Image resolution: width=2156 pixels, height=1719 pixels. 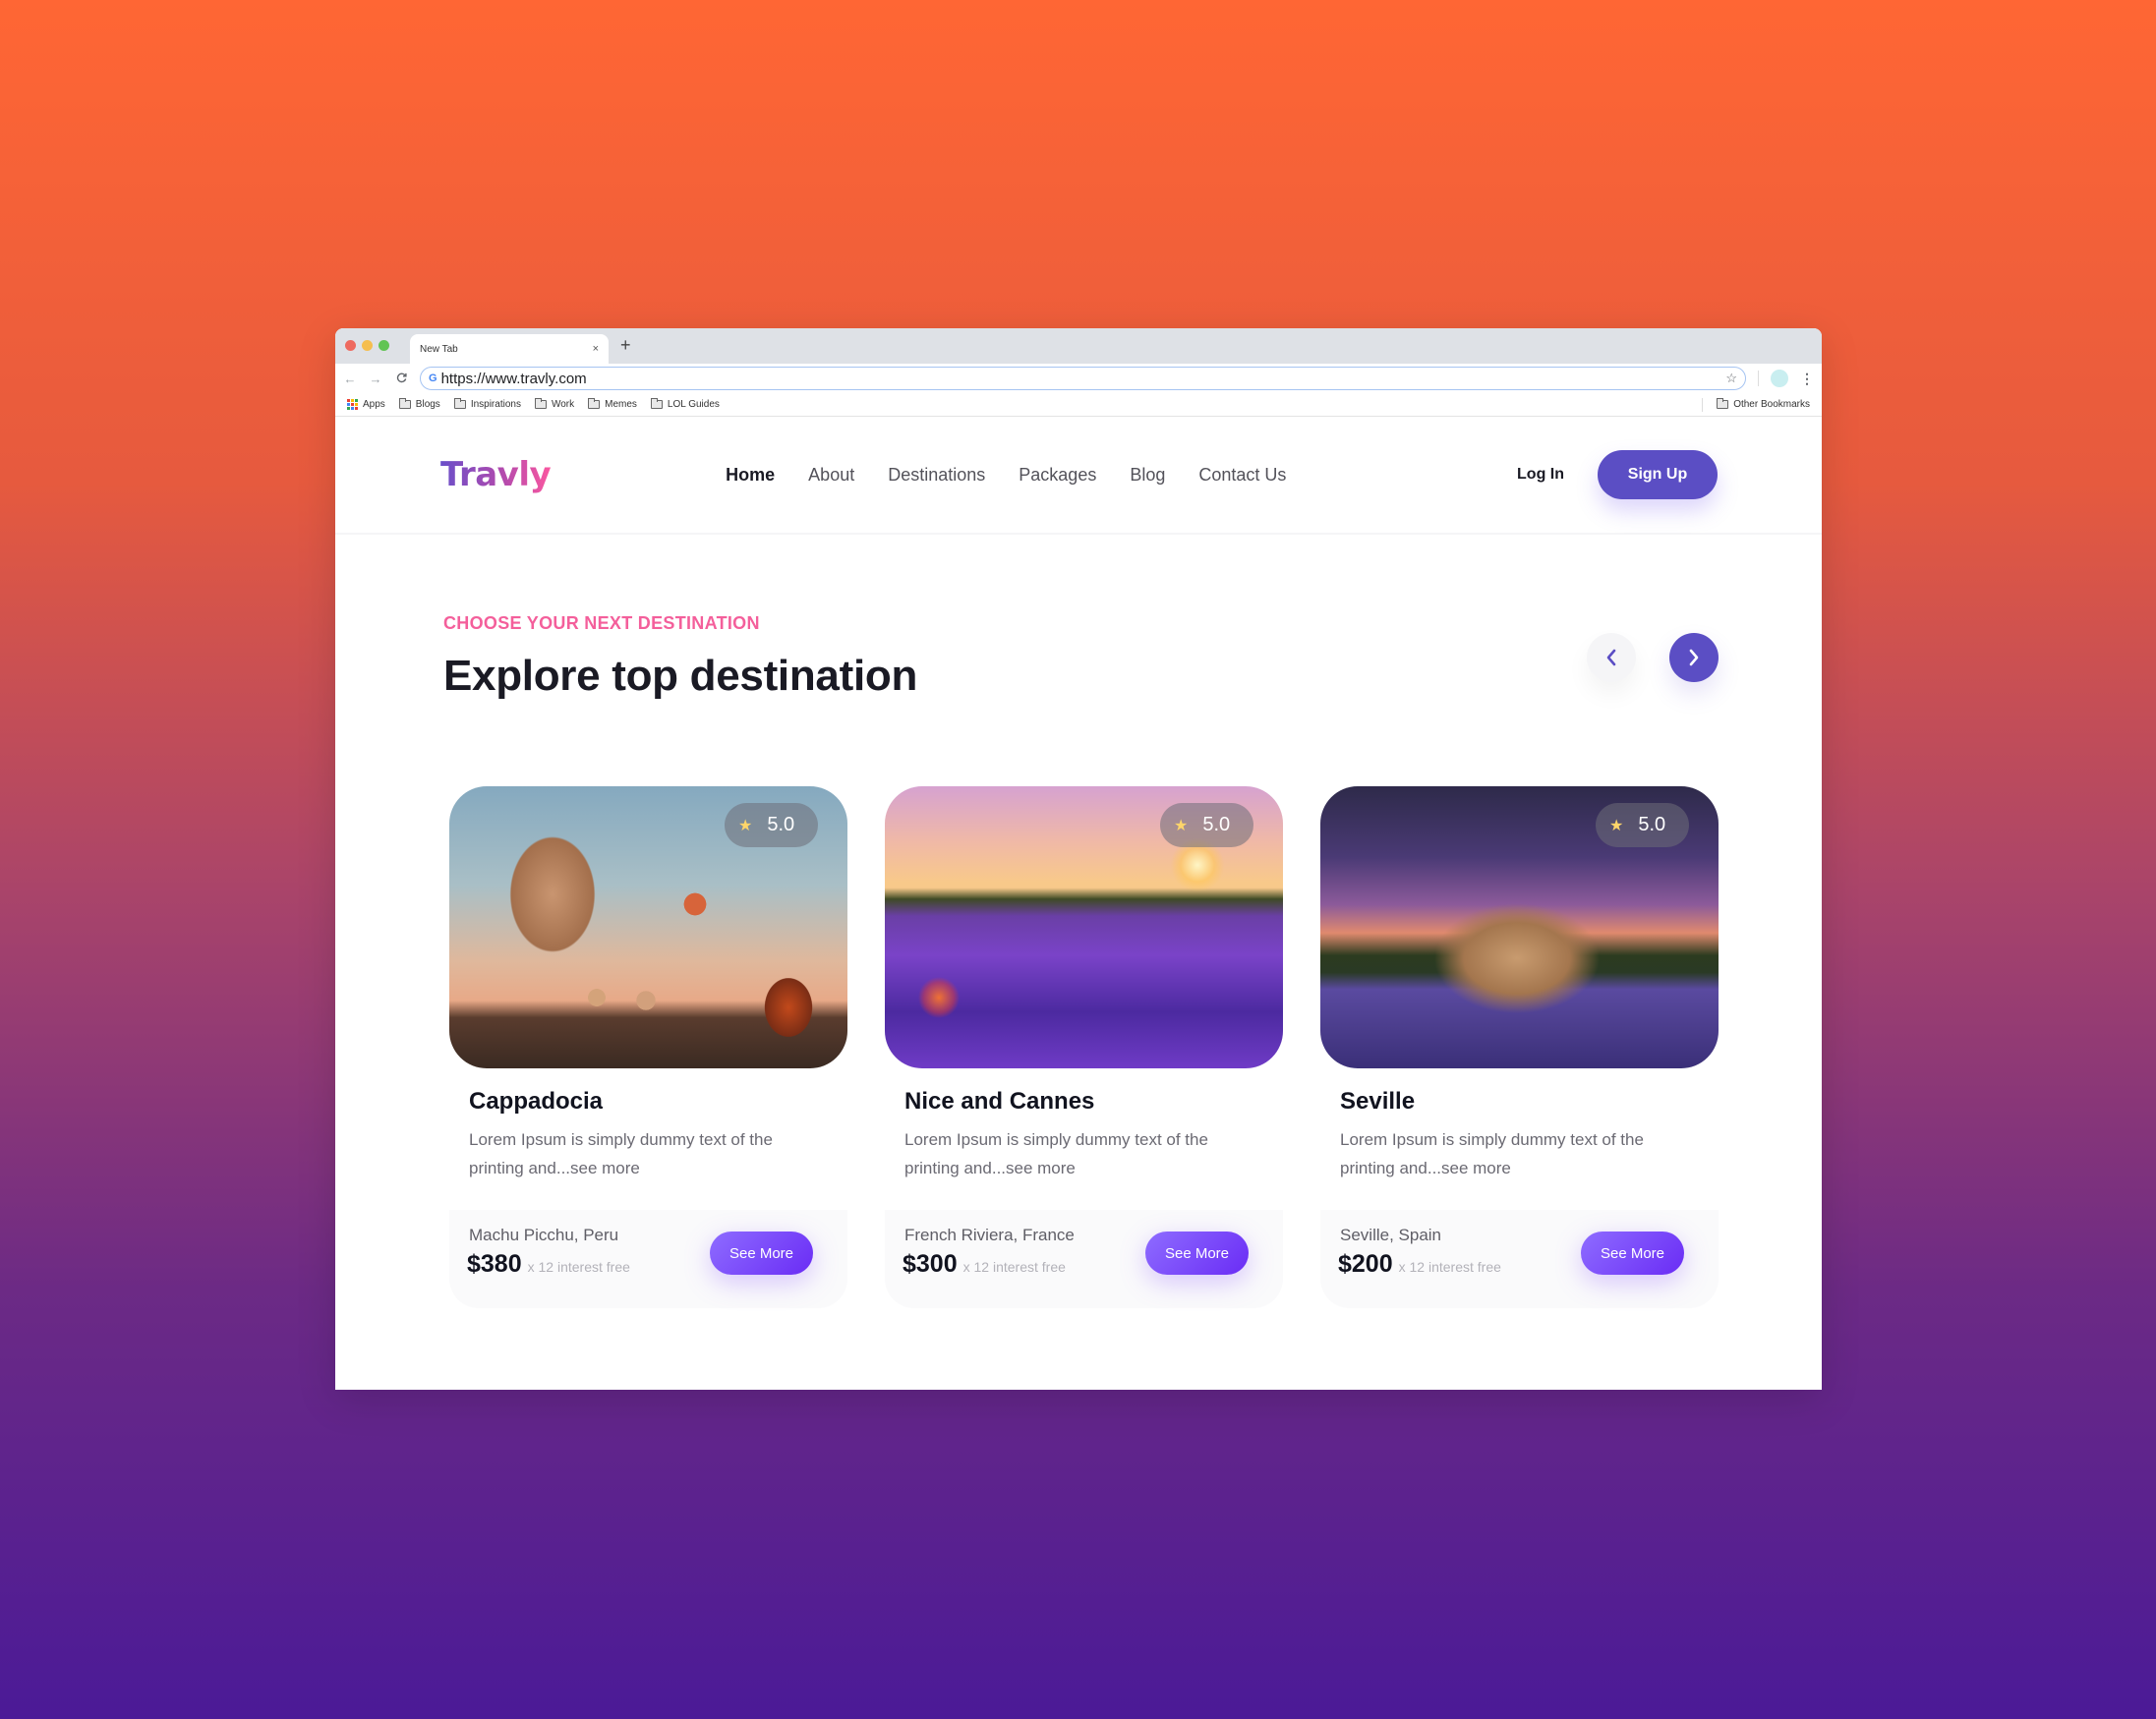 I want to click on apps-icon, so click(x=353, y=404).